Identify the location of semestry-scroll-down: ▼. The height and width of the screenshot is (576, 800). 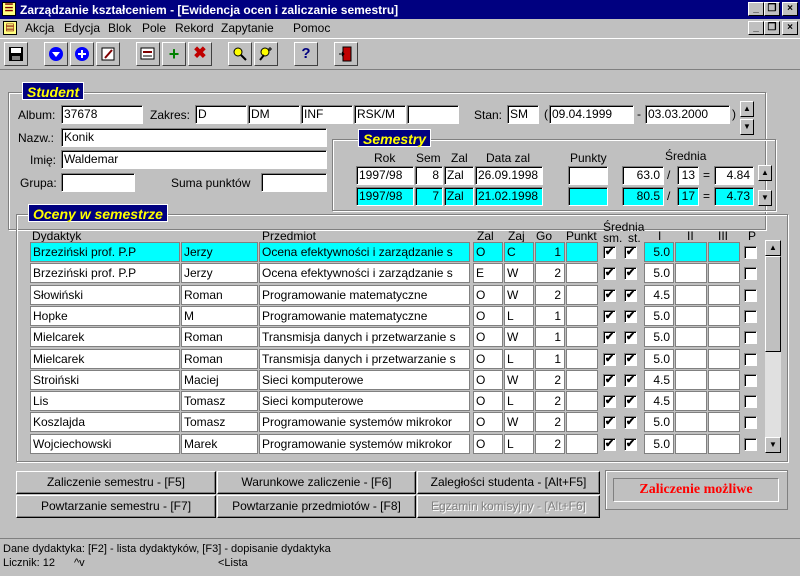
(765, 198).